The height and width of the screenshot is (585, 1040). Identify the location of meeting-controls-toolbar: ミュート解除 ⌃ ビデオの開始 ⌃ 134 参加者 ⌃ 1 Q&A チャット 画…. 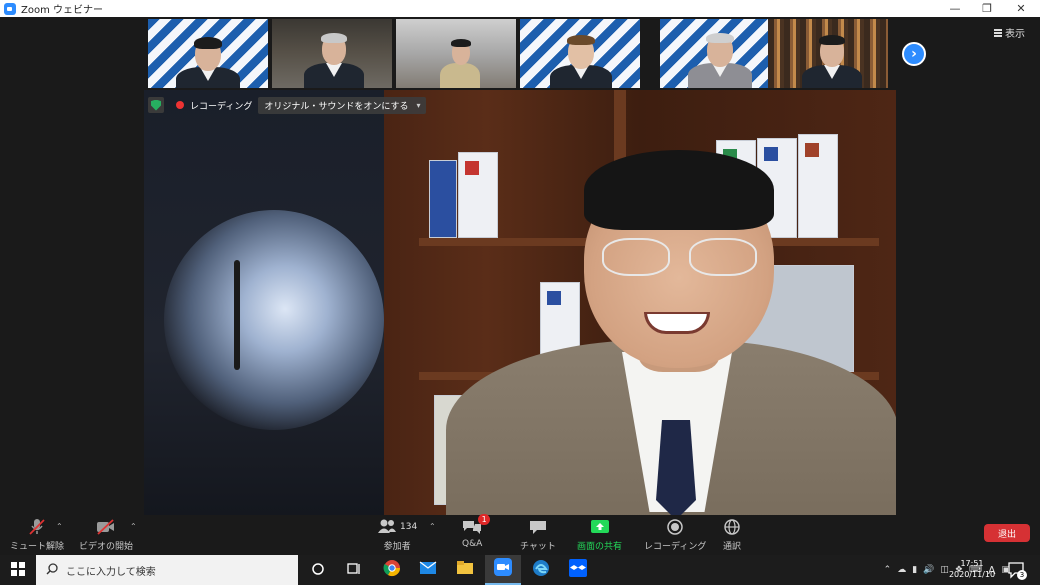
(520, 534).